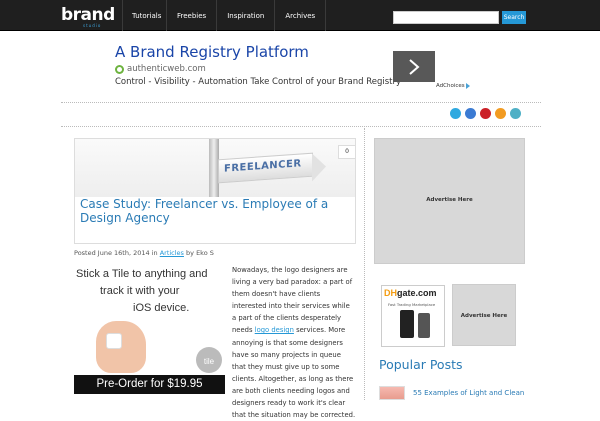 Image resolution: width=600 pixels, height=421 pixels. I want to click on signpost-tip, so click(319, 167).